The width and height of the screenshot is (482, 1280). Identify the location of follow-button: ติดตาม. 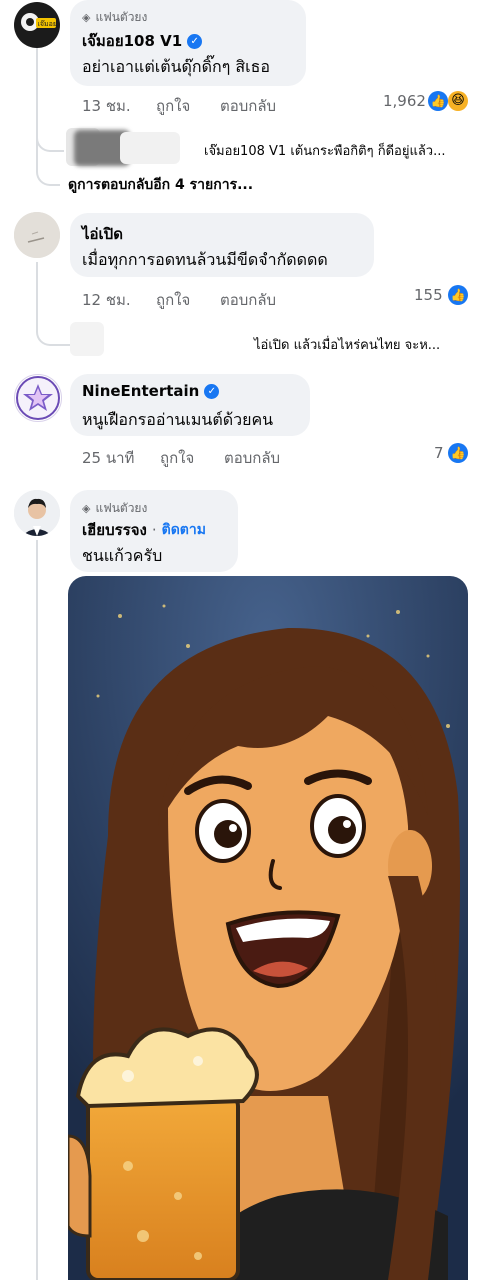
(184, 530).